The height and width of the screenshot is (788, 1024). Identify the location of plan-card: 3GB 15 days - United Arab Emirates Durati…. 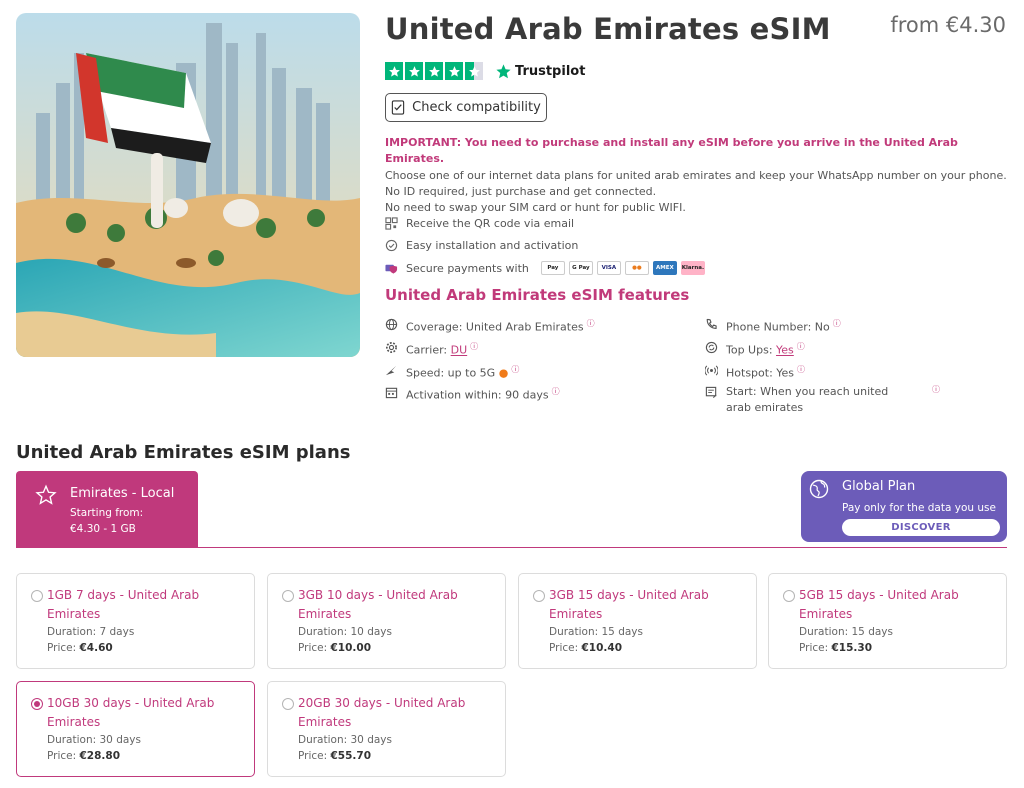
(637, 621).